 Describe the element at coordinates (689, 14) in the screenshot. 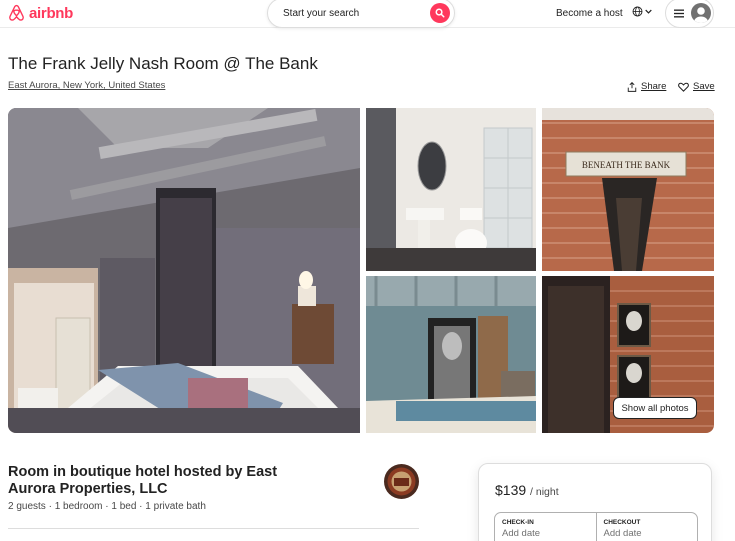

I see `user-menu-button` at that location.